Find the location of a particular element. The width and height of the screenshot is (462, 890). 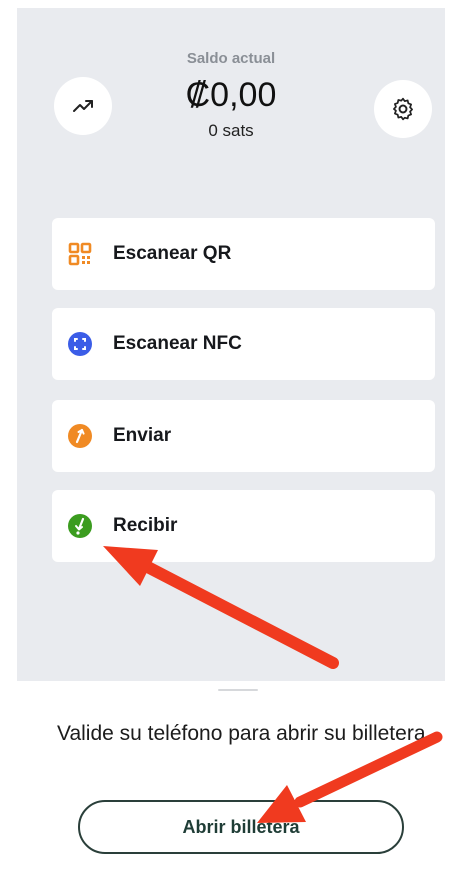

qr-code-icon is located at coordinates (80, 254).